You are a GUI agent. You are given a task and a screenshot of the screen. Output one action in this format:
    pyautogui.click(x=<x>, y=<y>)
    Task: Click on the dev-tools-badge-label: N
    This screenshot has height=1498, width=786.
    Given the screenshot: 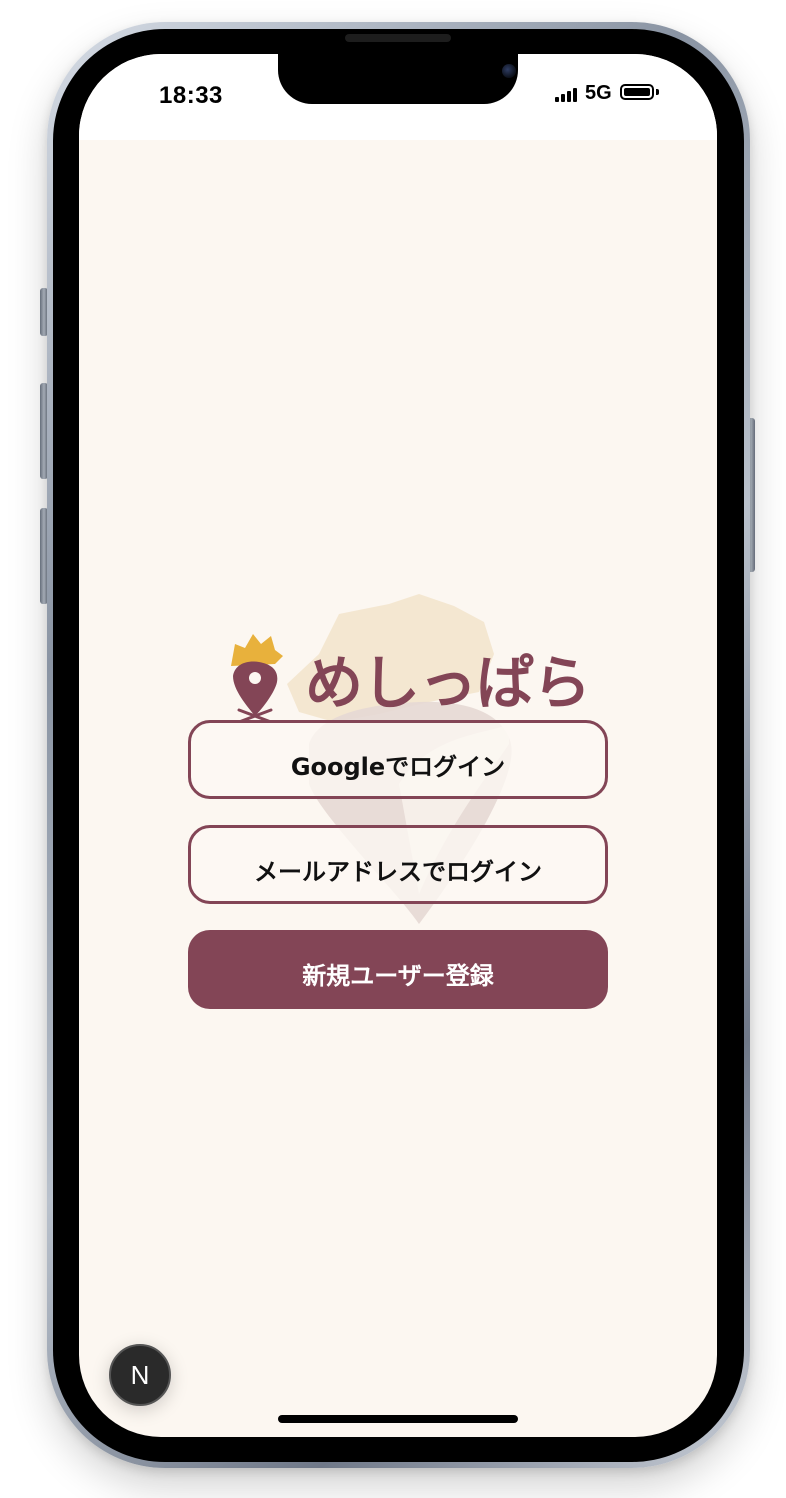 What is the action you would take?
    pyautogui.click(x=140, y=1374)
    